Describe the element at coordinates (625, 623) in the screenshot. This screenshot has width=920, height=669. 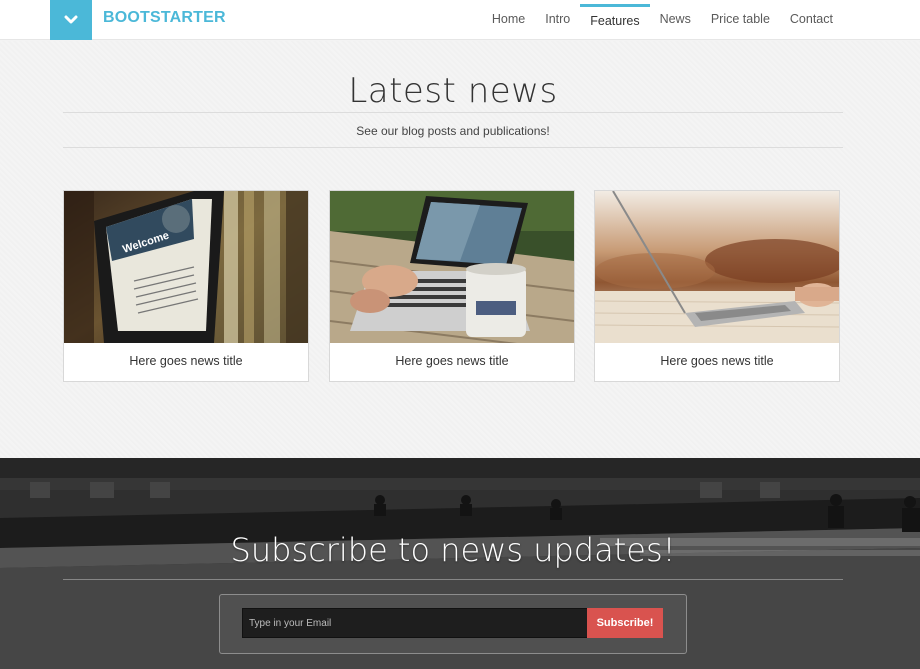
I see `subscribe-button: Subscribe!` at that location.